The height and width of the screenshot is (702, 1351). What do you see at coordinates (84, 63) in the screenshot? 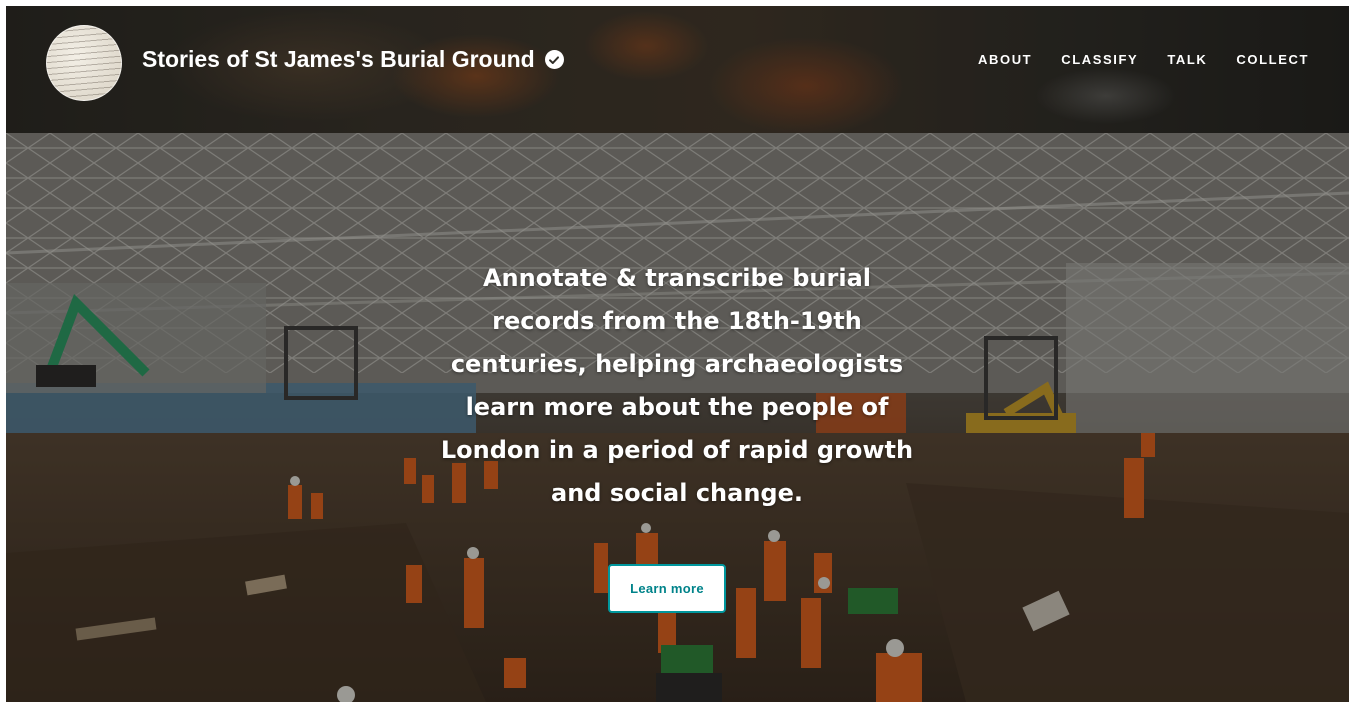
I see `manuscript-avatar-icon` at bounding box center [84, 63].